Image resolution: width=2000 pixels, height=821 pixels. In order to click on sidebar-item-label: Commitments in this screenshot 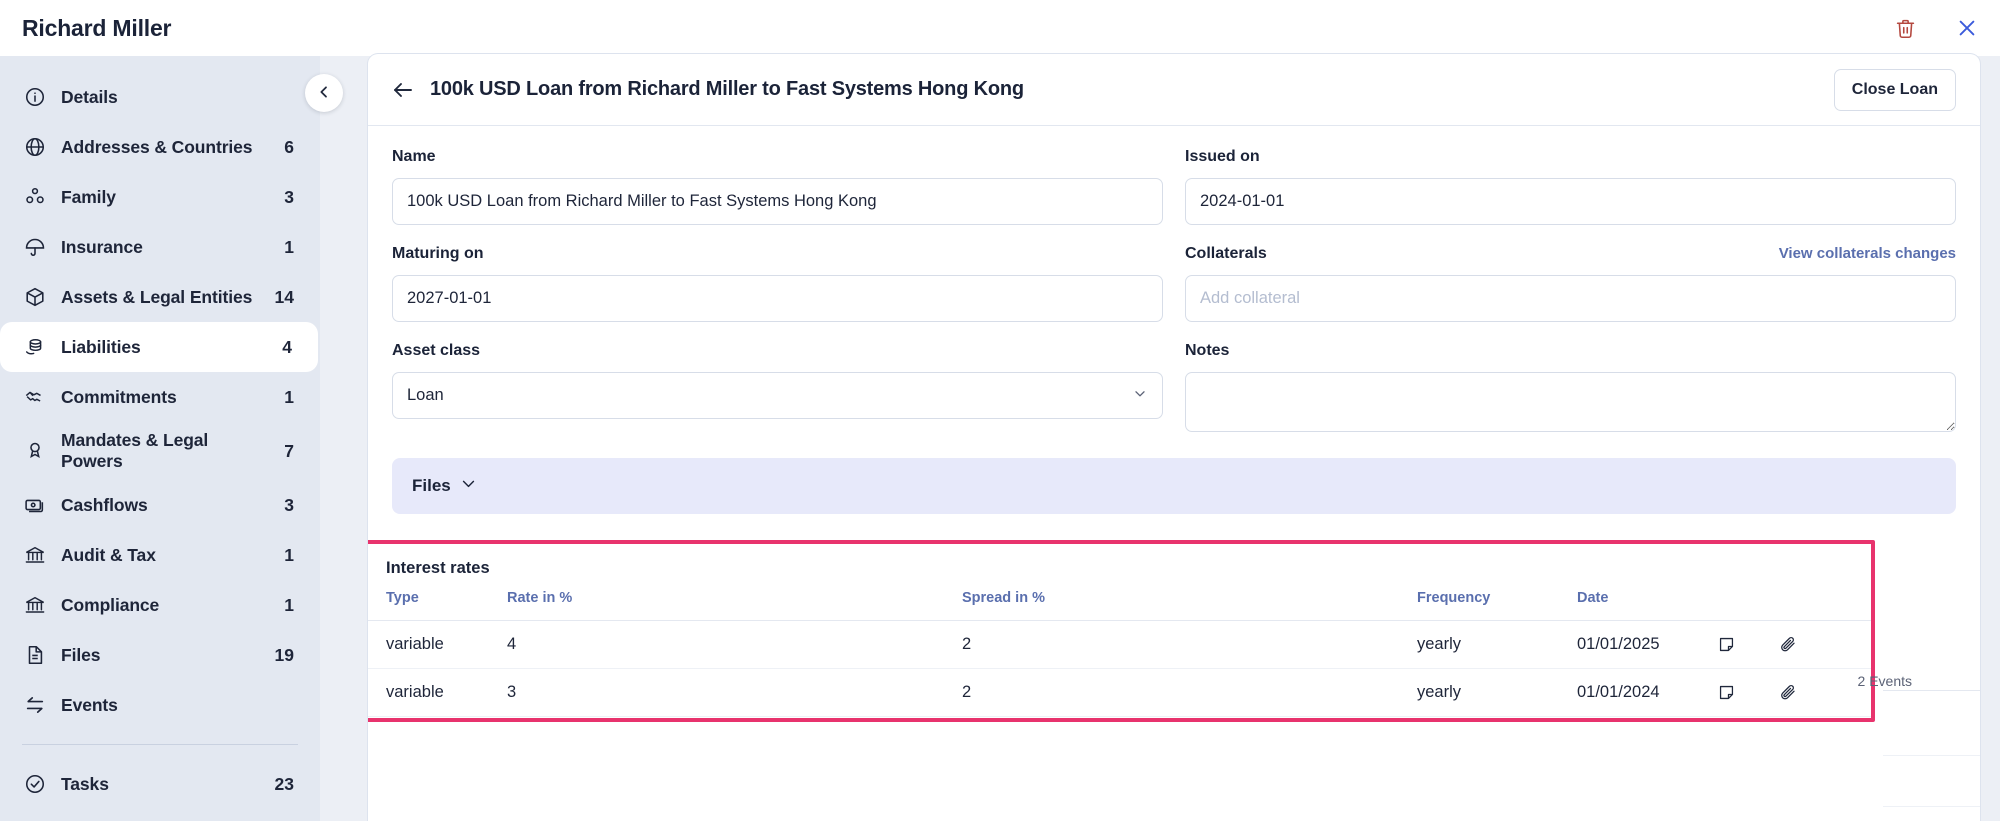, I will do `click(119, 396)`.